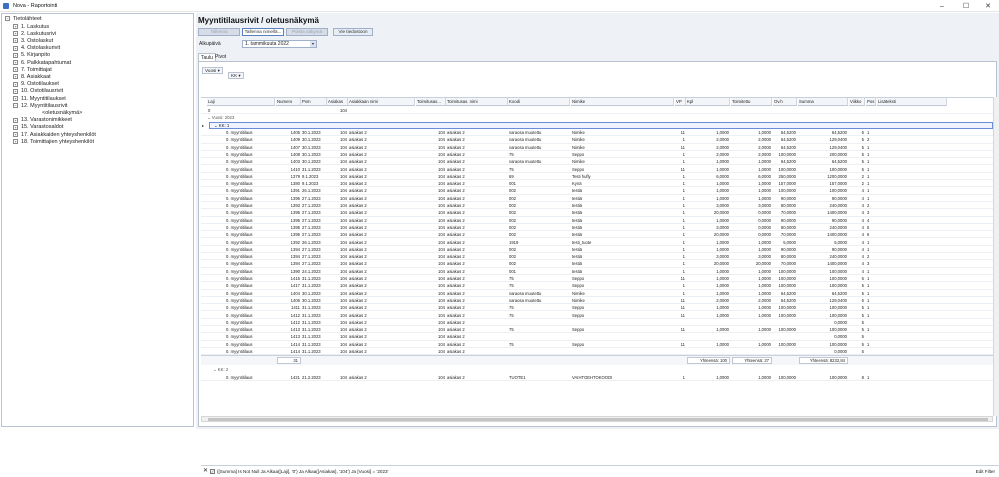  I want to click on column-header: Pvm, so click(314, 102).